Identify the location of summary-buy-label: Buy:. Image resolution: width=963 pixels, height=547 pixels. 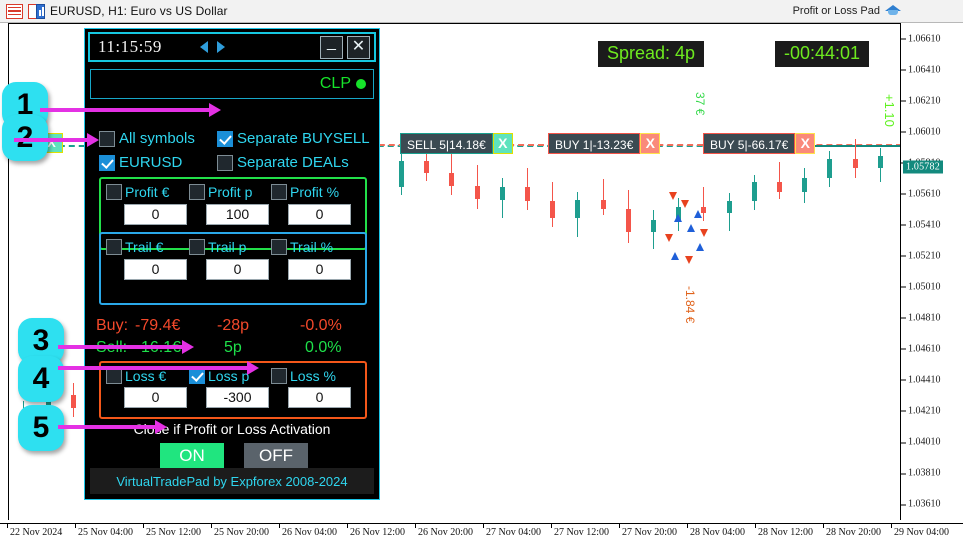
(112, 325).